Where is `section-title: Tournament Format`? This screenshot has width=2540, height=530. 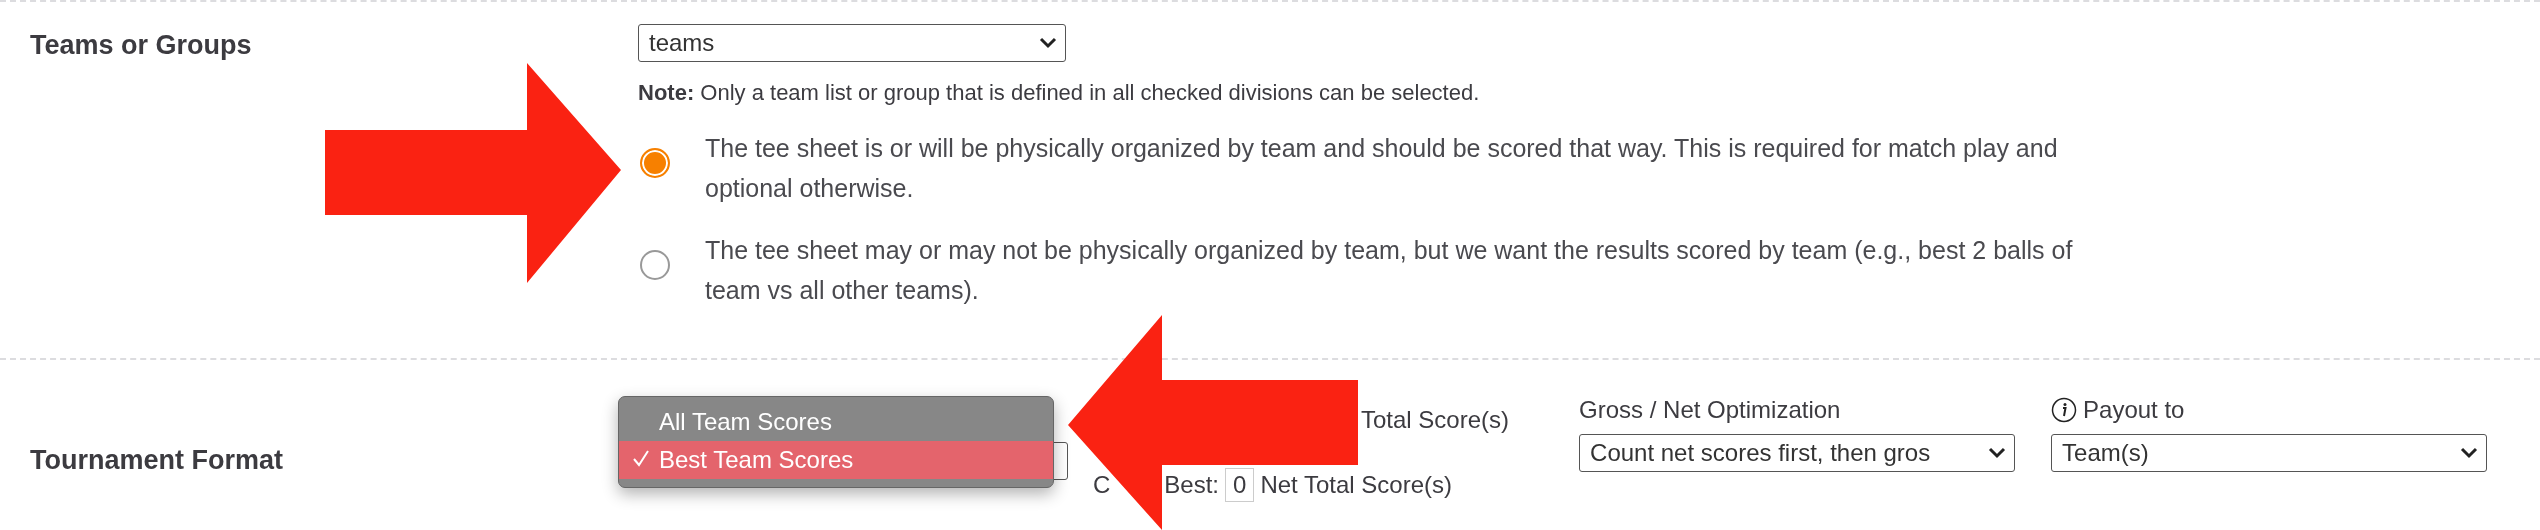 section-title: Tournament Format is located at coordinates (157, 460).